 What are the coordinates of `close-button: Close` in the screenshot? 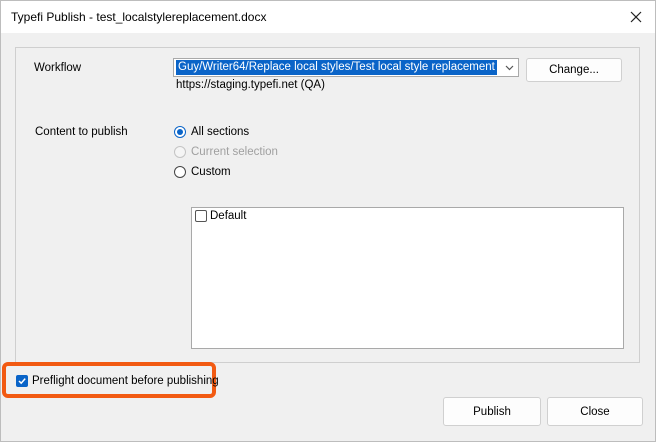 It's located at (595, 411).